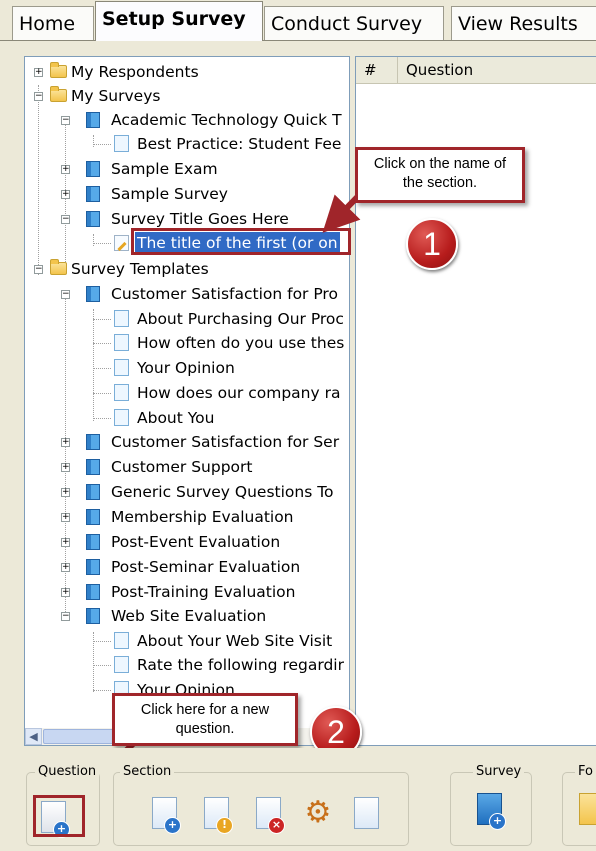 This screenshot has height=851, width=596. Describe the element at coordinates (200, 219) in the screenshot. I see `tree-item-label: Survey Title Goes Here` at that location.